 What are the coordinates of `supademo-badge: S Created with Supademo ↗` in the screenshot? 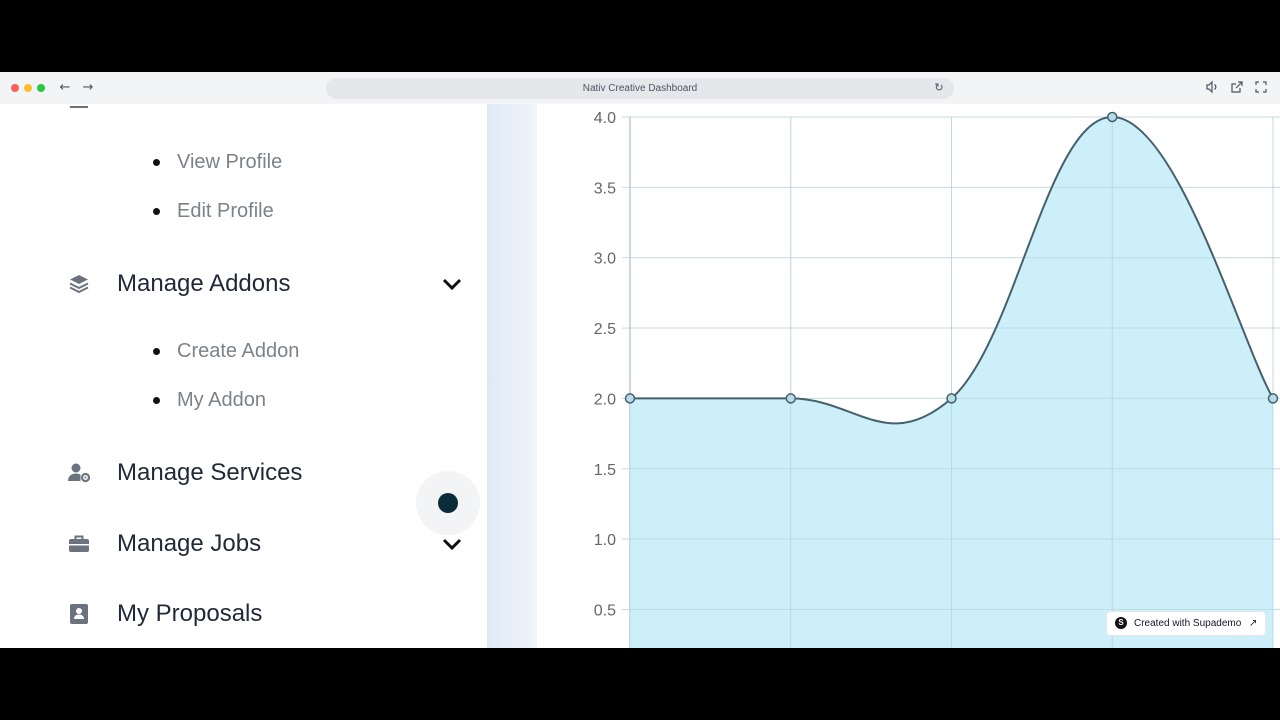 It's located at (1186, 623).